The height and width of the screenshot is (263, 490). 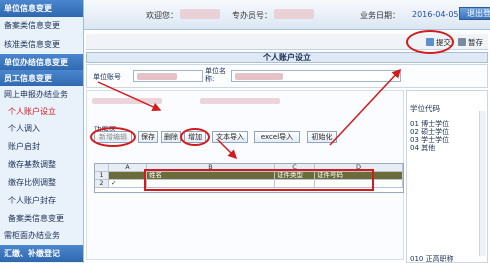 I want to click on sidebar-item-approval-change: 核准类信息变更, so click(x=41, y=44).